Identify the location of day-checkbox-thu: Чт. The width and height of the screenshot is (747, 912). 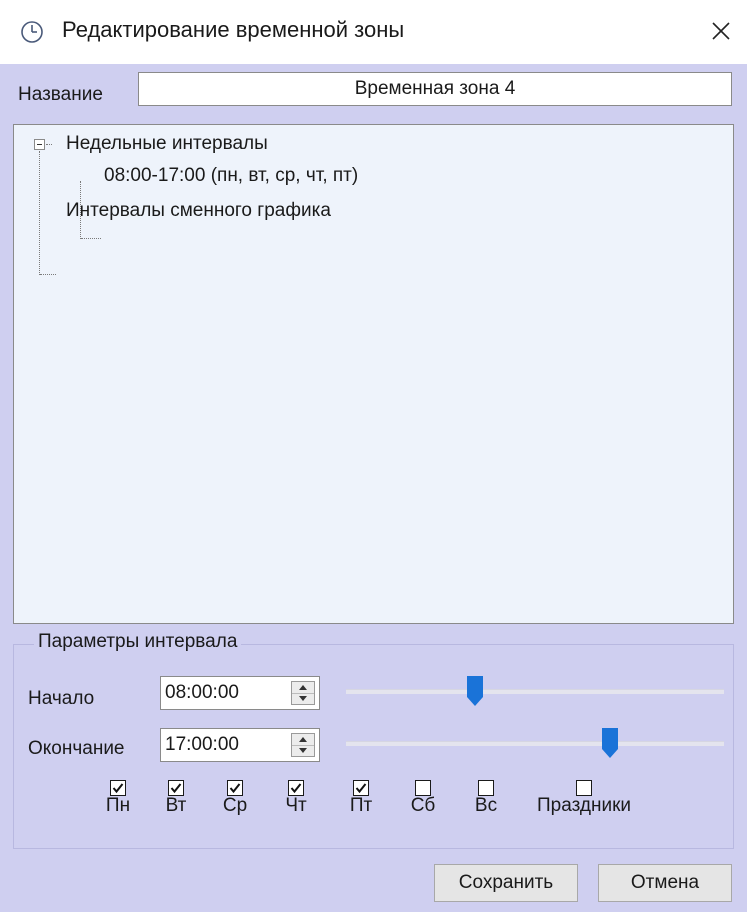
(296, 798).